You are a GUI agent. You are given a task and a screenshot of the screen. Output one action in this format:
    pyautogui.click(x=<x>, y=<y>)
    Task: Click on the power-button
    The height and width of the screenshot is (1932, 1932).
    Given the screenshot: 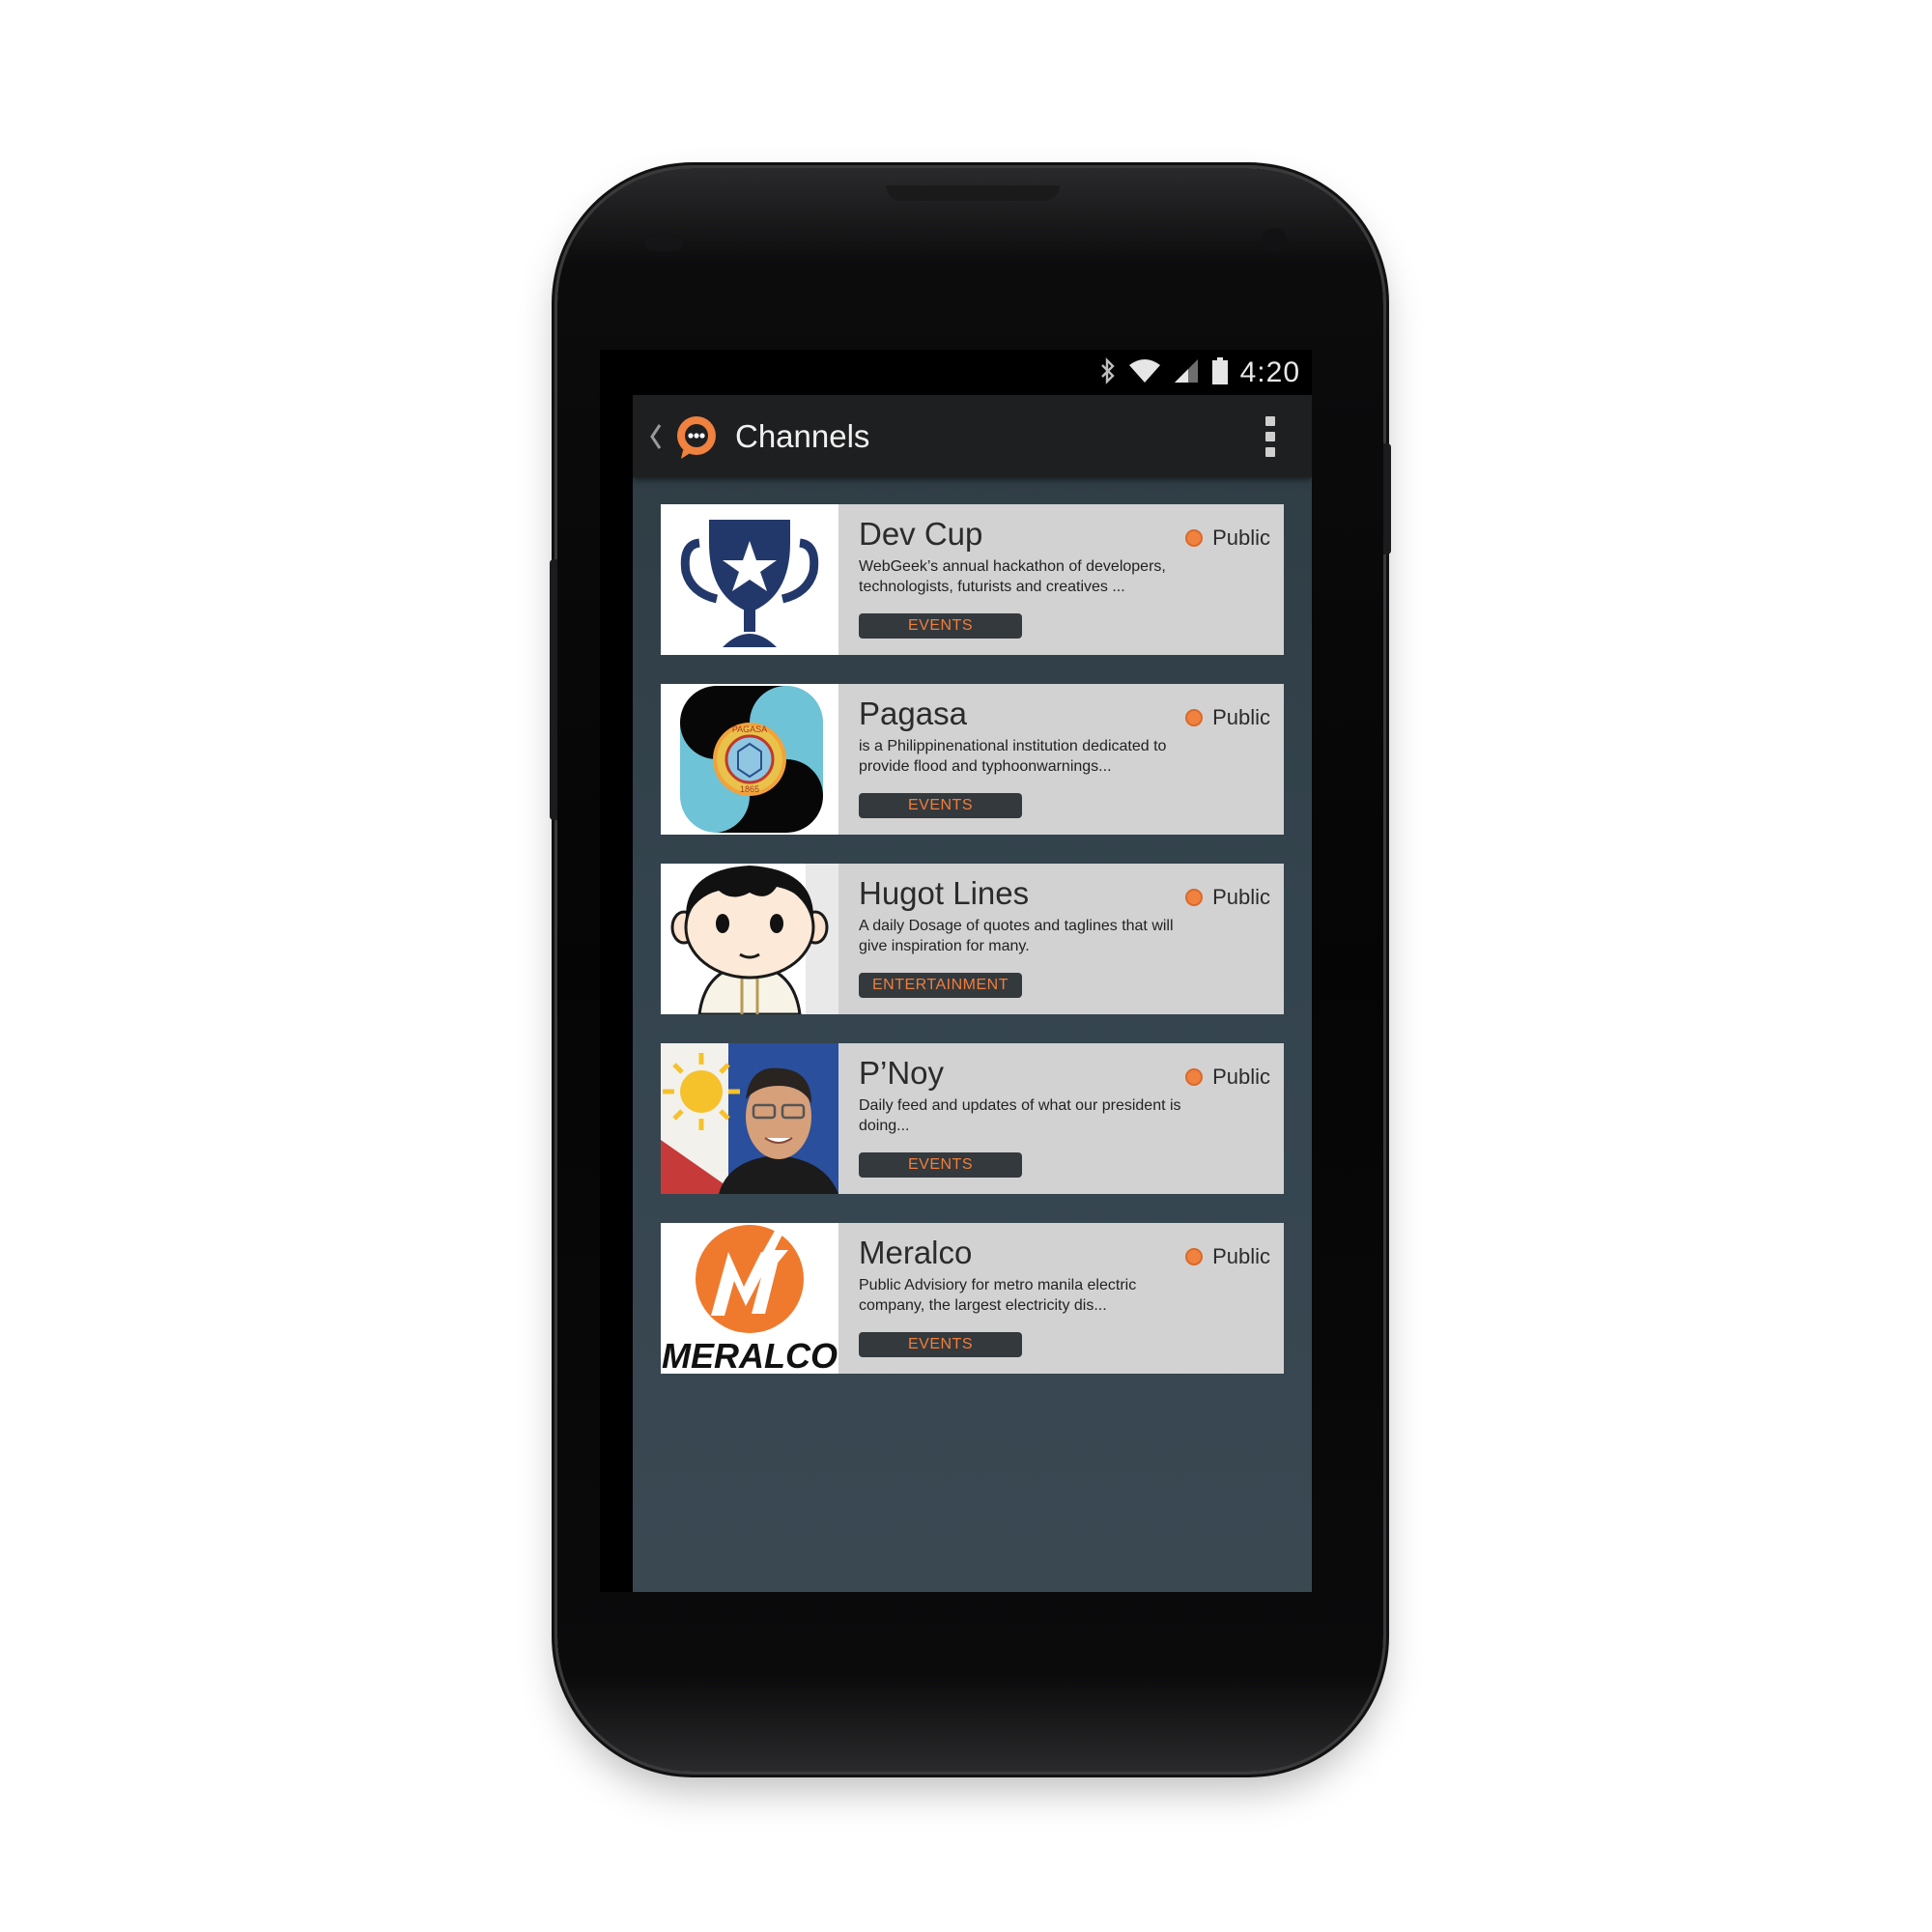 What is the action you would take?
    pyautogui.click(x=1387, y=498)
    